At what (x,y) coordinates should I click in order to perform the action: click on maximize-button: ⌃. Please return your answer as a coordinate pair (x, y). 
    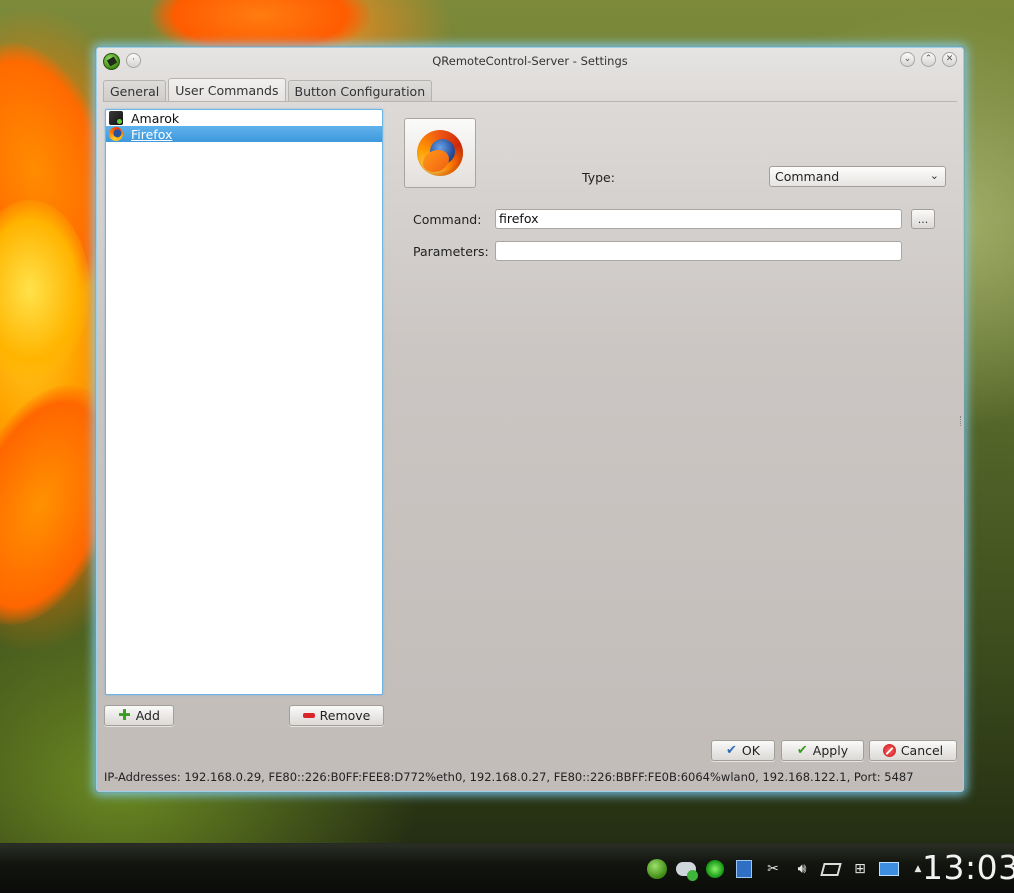
    Looking at the image, I should click on (928, 59).